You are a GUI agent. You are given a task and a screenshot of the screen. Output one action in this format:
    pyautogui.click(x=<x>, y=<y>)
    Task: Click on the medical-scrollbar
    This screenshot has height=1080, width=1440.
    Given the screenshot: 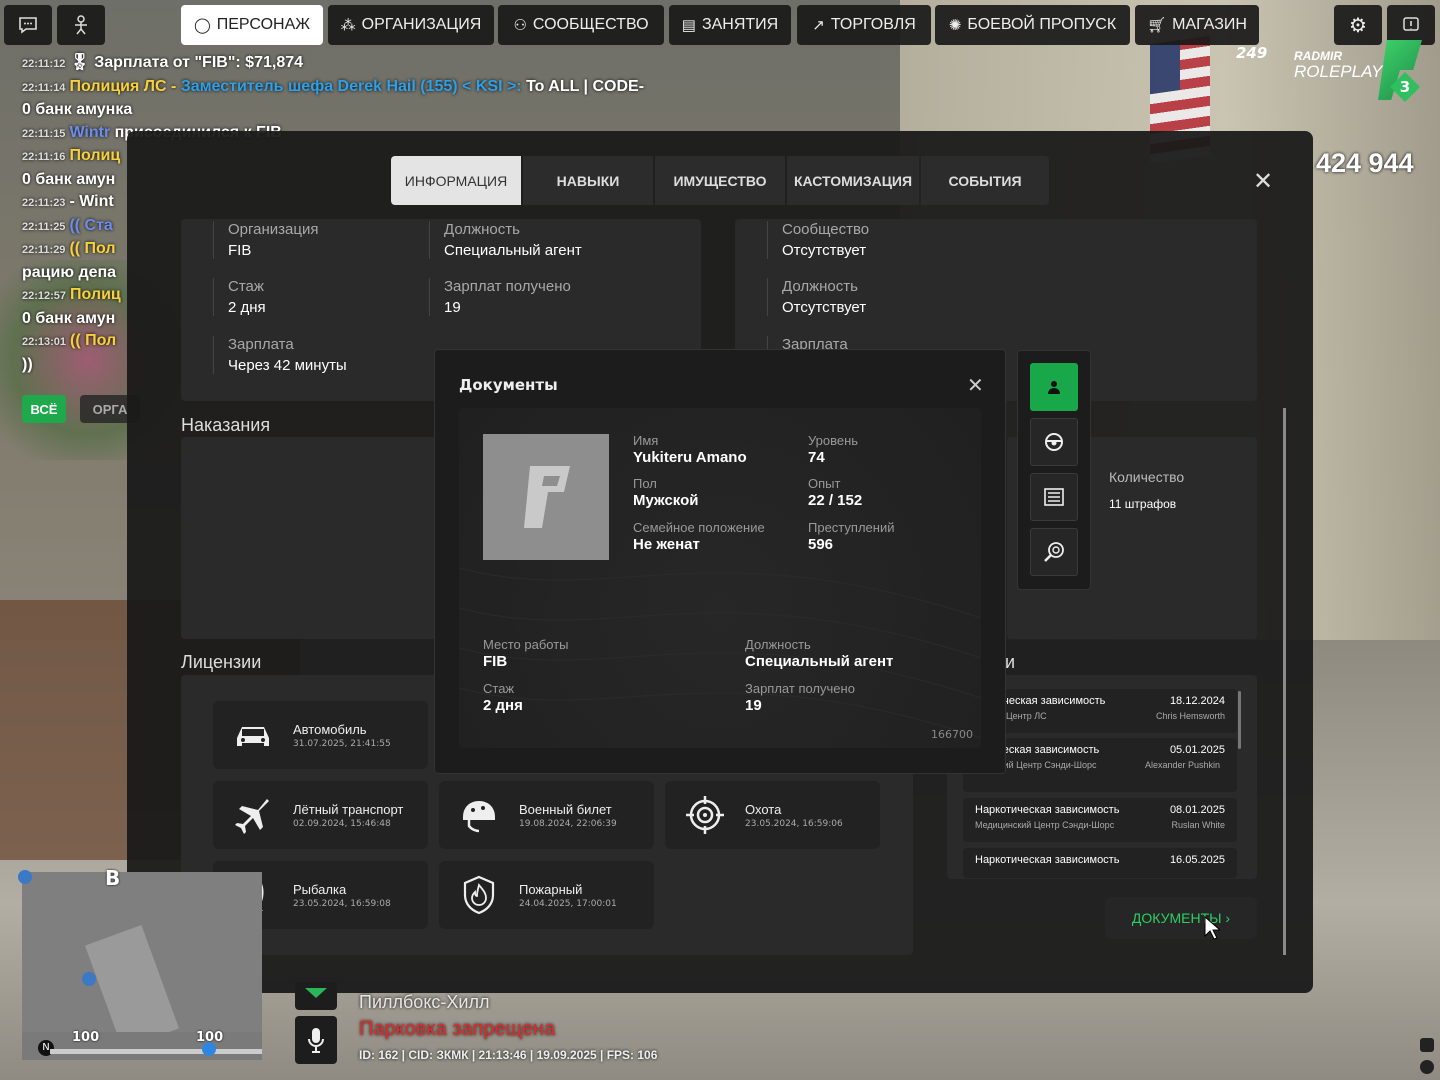 What is the action you would take?
    pyautogui.click(x=1239, y=720)
    